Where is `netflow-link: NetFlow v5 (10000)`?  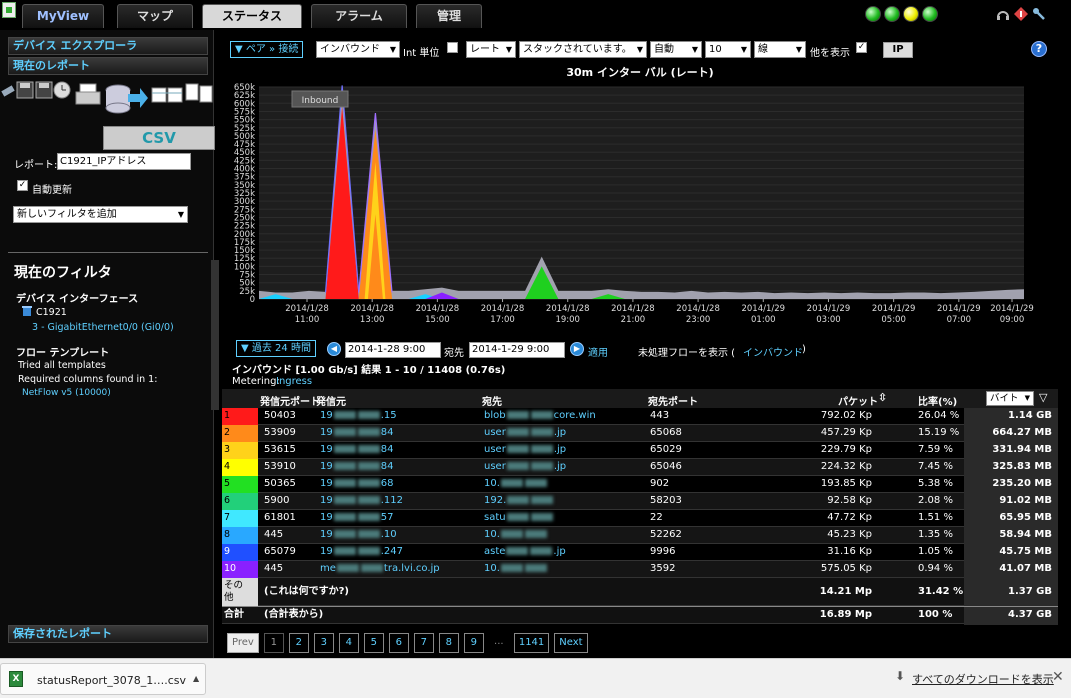 netflow-link: NetFlow v5 (10000) is located at coordinates (66, 393).